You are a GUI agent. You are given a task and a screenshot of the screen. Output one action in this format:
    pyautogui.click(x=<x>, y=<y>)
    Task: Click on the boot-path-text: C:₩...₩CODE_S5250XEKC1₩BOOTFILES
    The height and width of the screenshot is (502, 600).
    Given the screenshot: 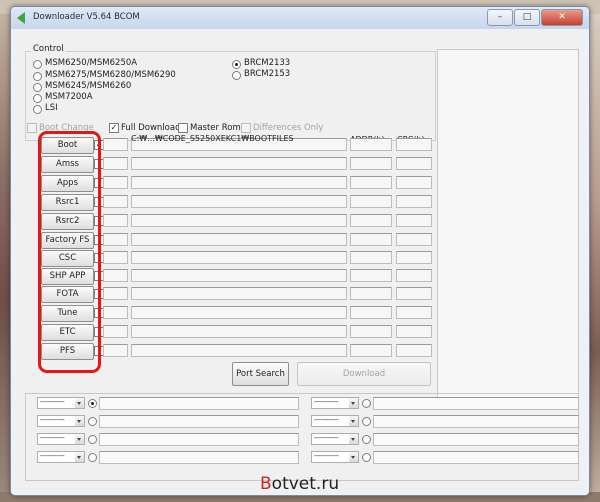 What is the action you would take?
    pyautogui.click(x=212, y=138)
    